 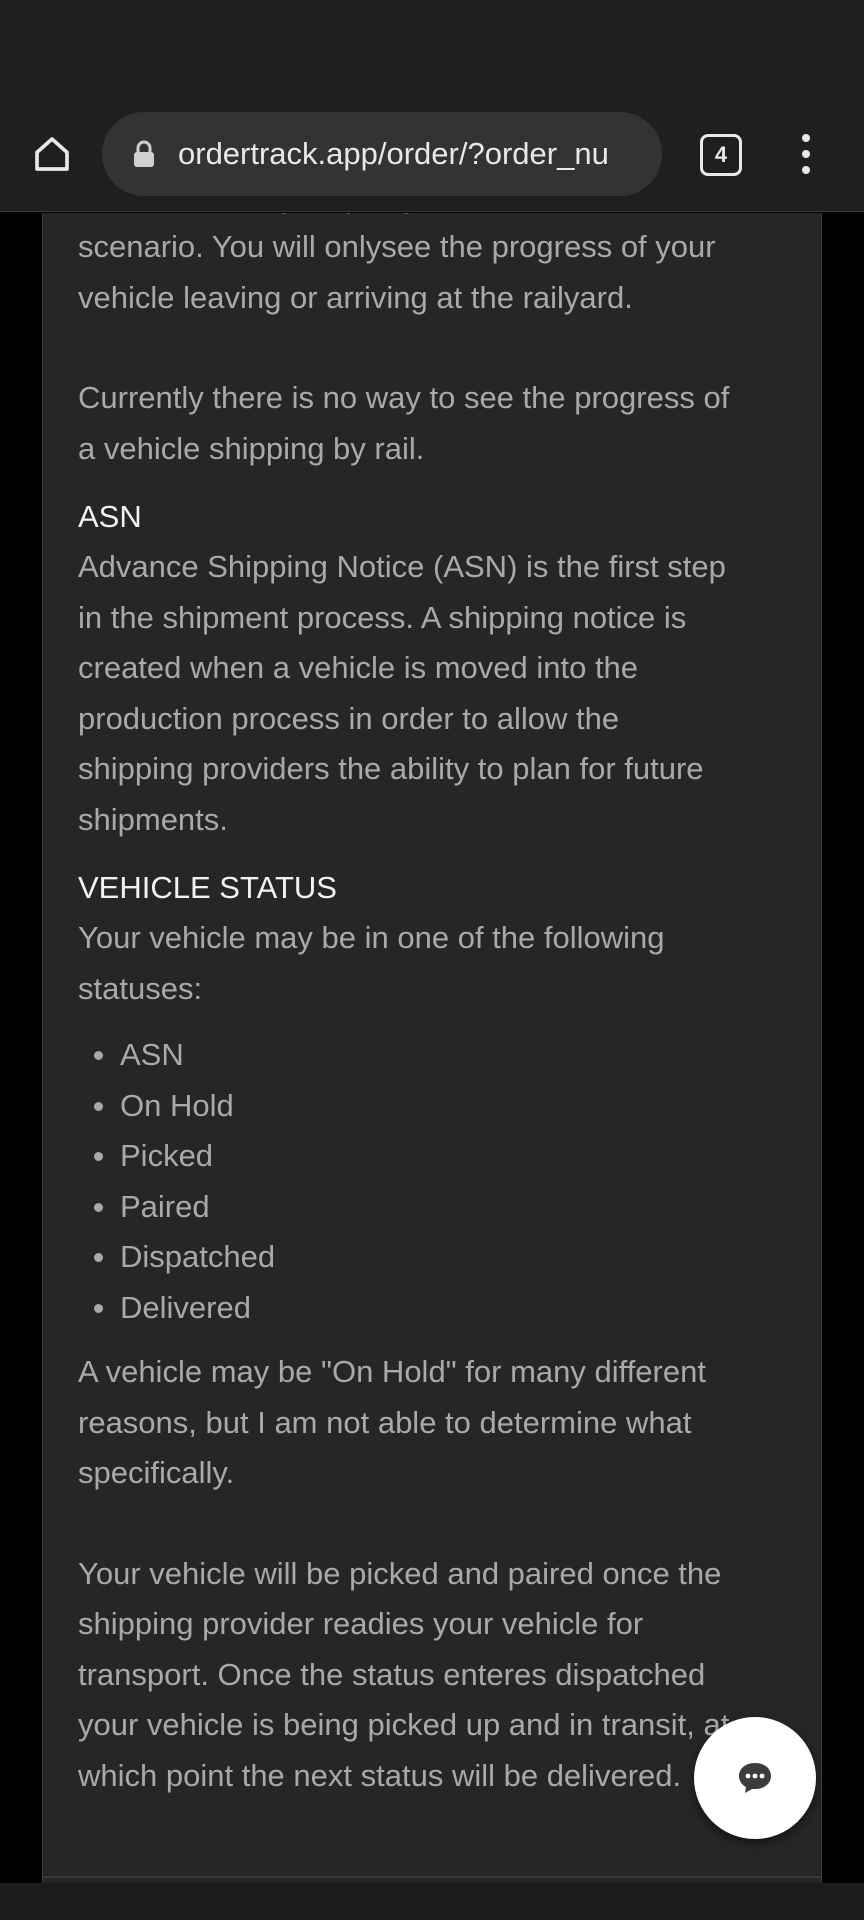 I want to click on list-item: Delivered, so click(x=438, y=1308).